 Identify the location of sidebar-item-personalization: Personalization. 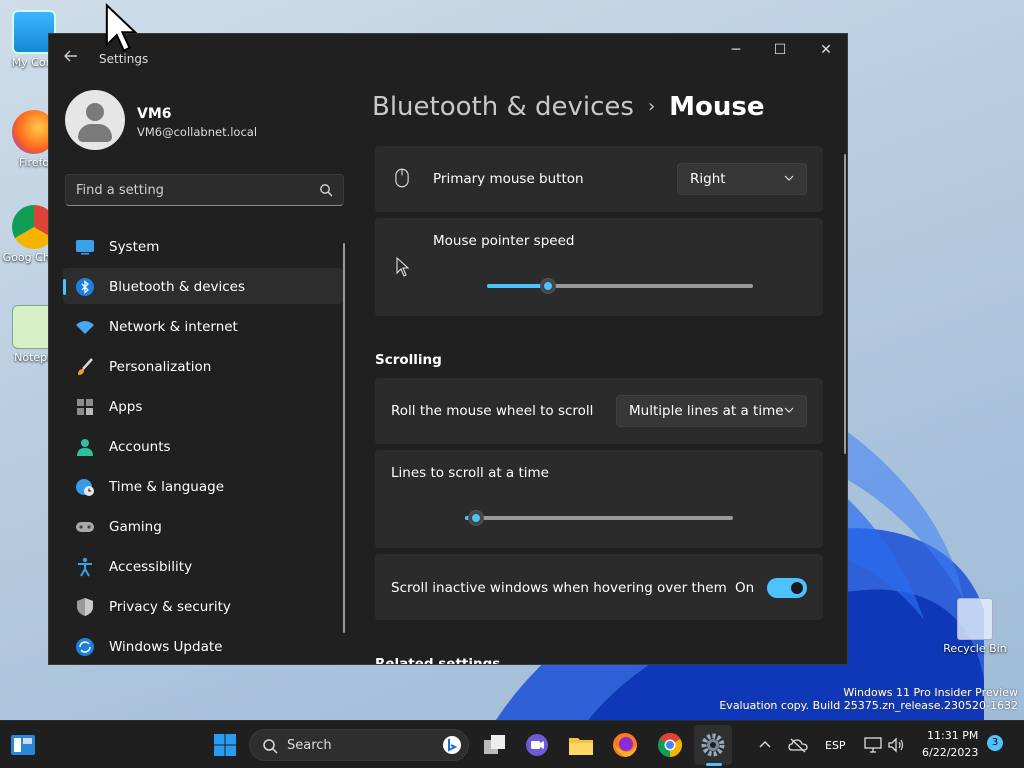
(203, 366).